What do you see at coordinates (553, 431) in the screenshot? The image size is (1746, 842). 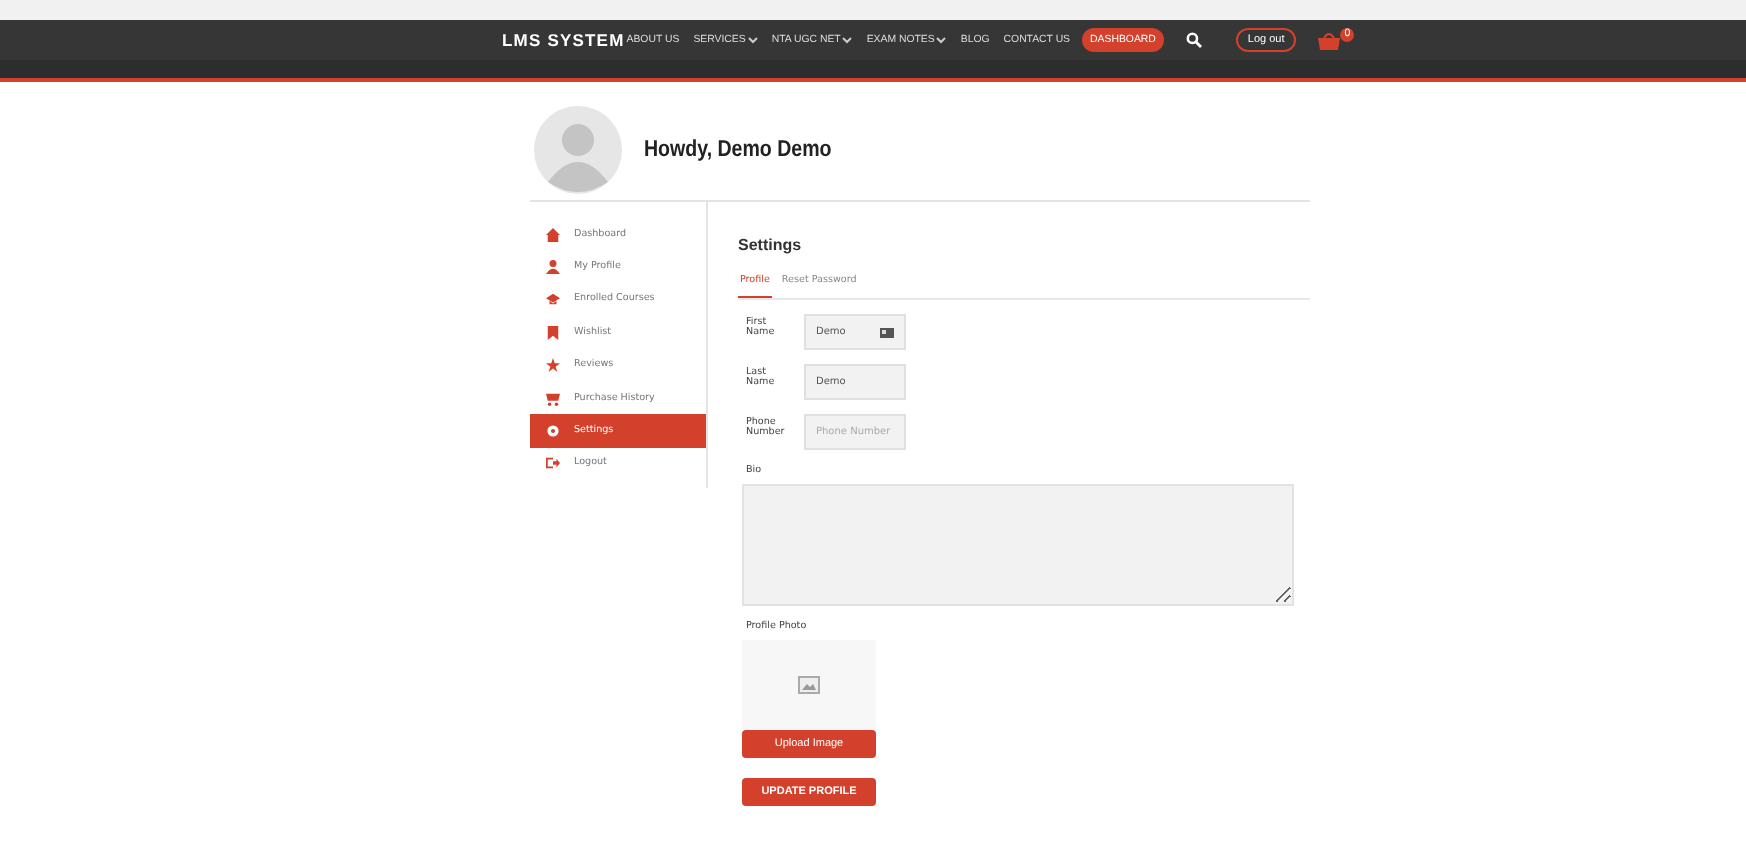 I see `gear-icon` at bounding box center [553, 431].